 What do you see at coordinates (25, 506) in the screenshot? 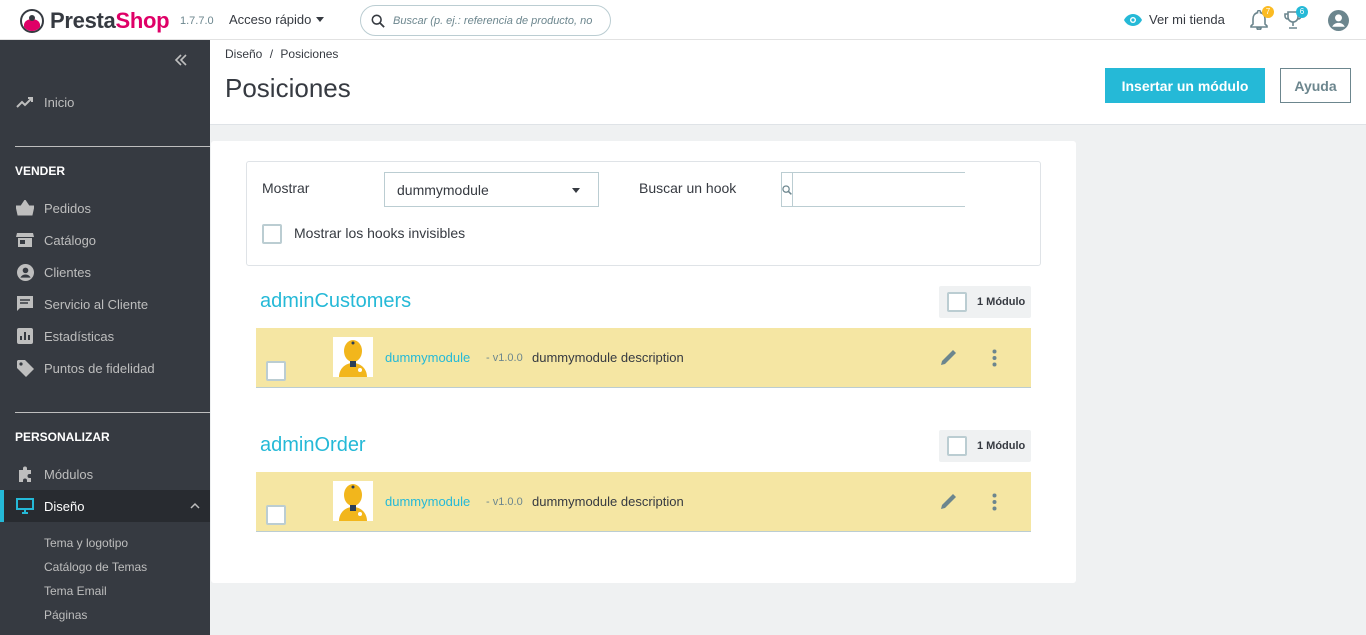
I see `desktop-icon` at bounding box center [25, 506].